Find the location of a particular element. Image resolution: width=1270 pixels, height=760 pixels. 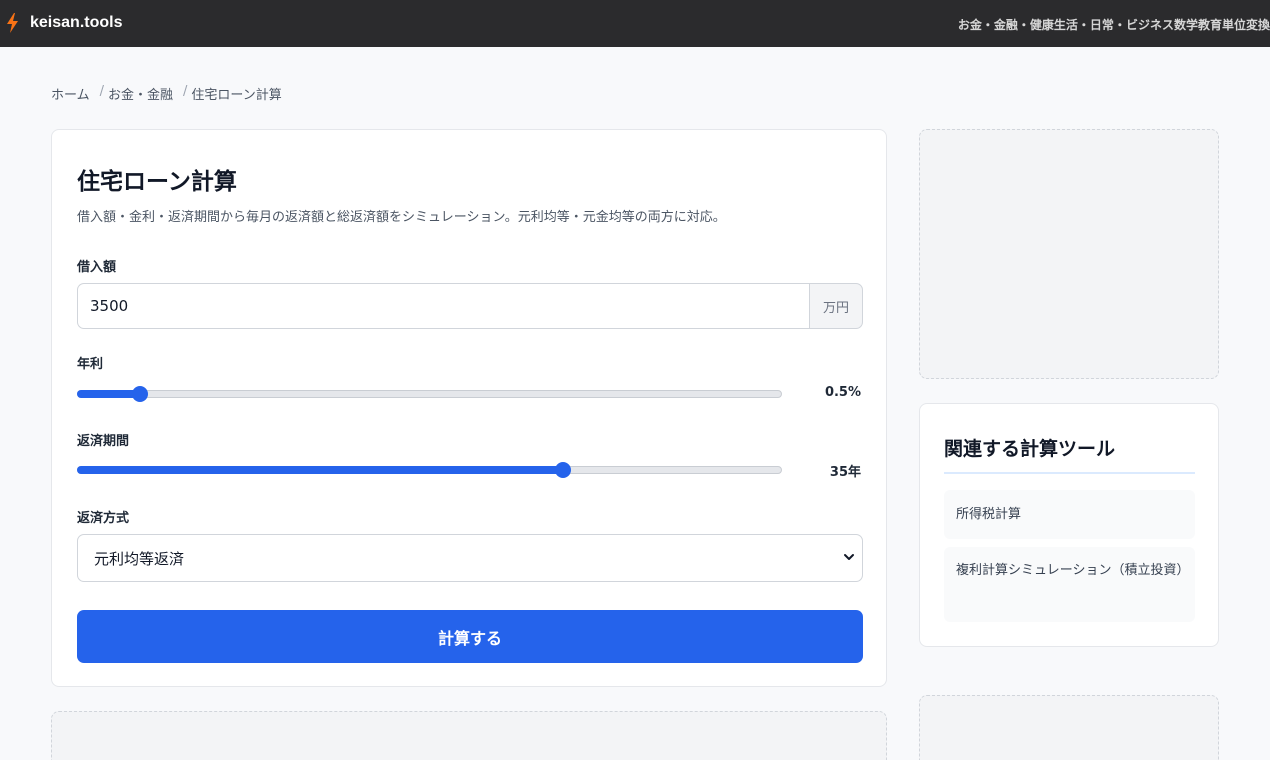

nav-item-education: 教育 is located at coordinates (1210, 24).